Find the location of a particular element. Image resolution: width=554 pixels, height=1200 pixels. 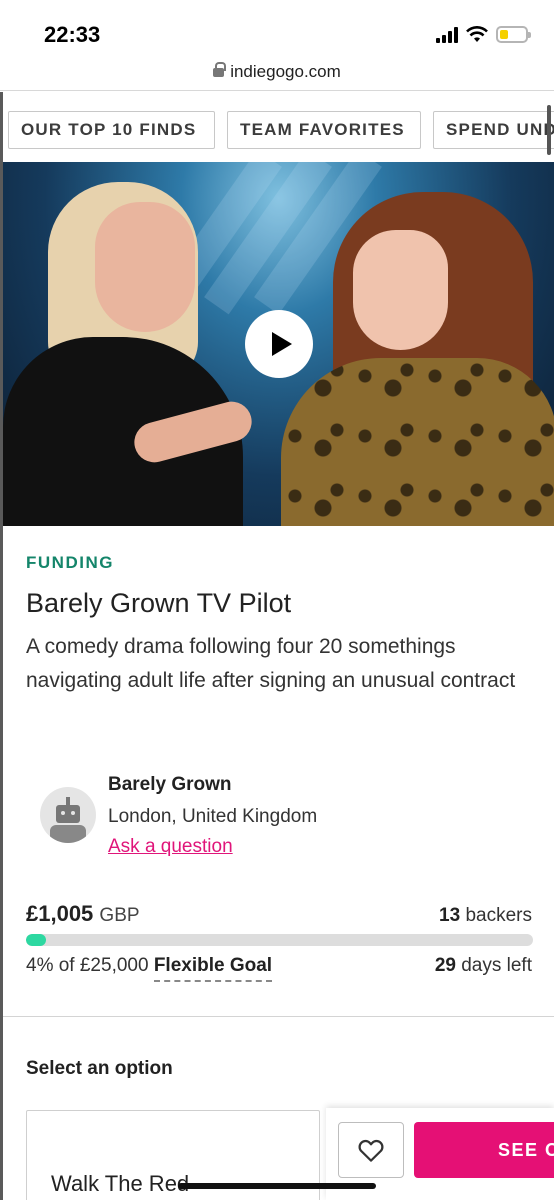

see-options-button: SEE O is located at coordinates (484, 1150).